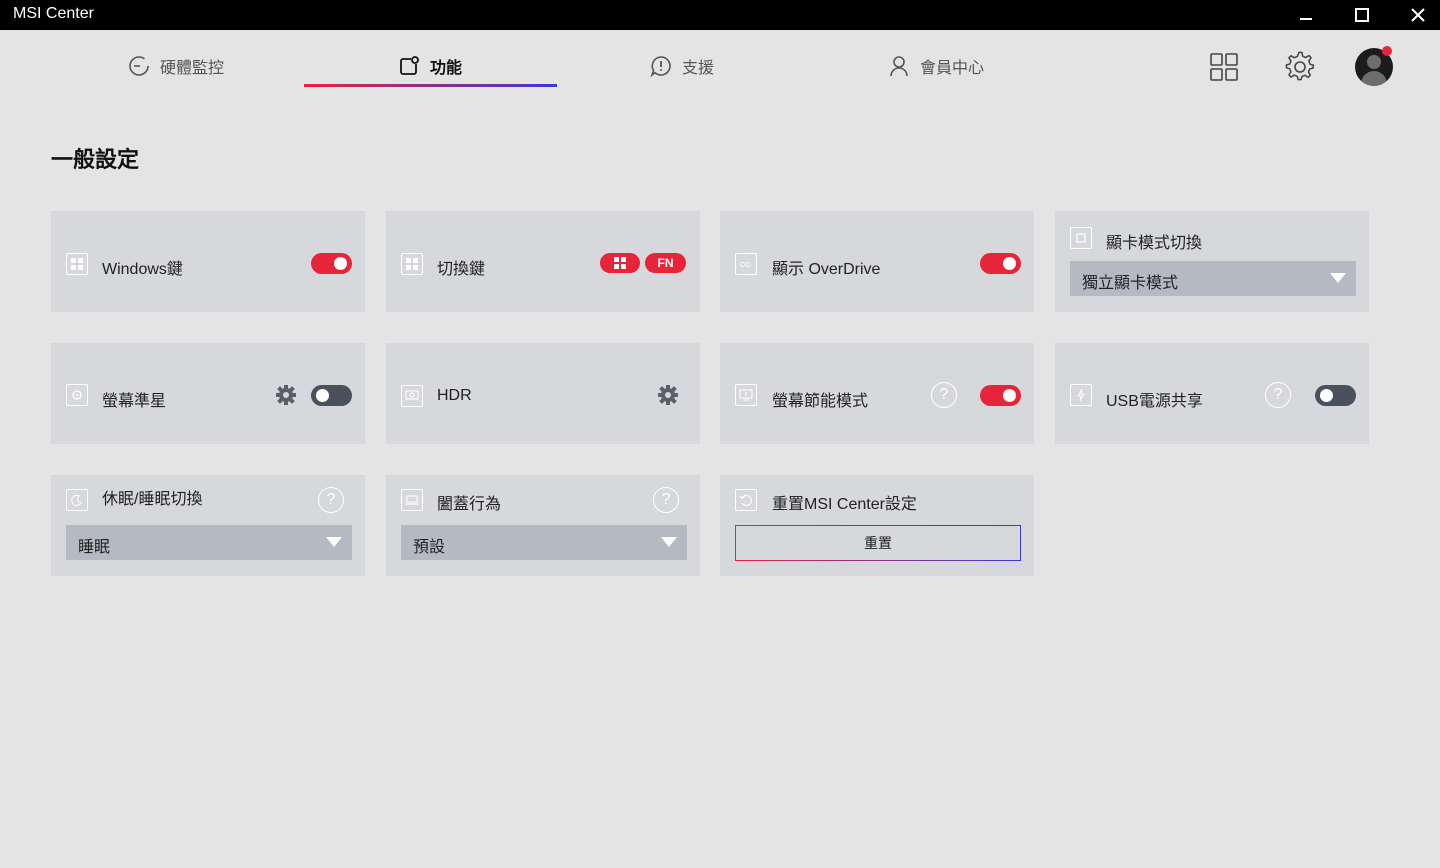 The width and height of the screenshot is (1440, 868). Describe the element at coordinates (412, 396) in the screenshot. I see `hdr-icon` at that location.